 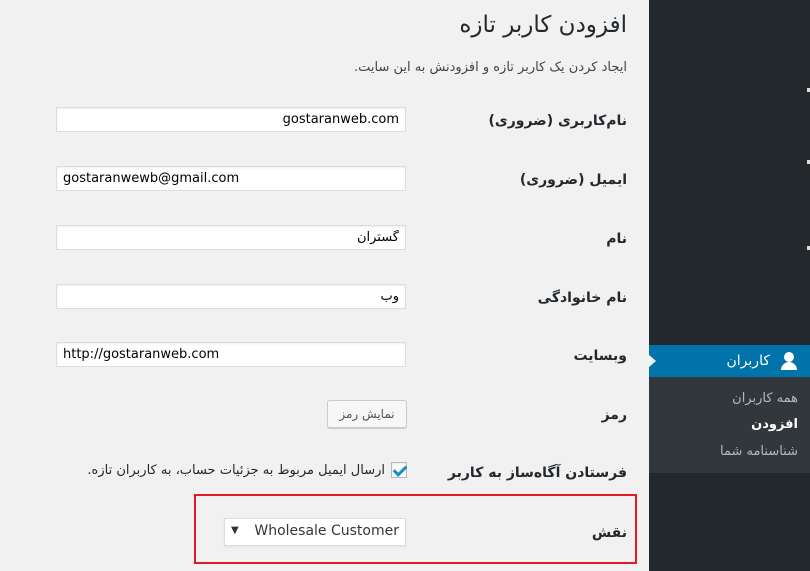 What do you see at coordinates (231, 354) in the screenshot?
I see `website-input` at bounding box center [231, 354].